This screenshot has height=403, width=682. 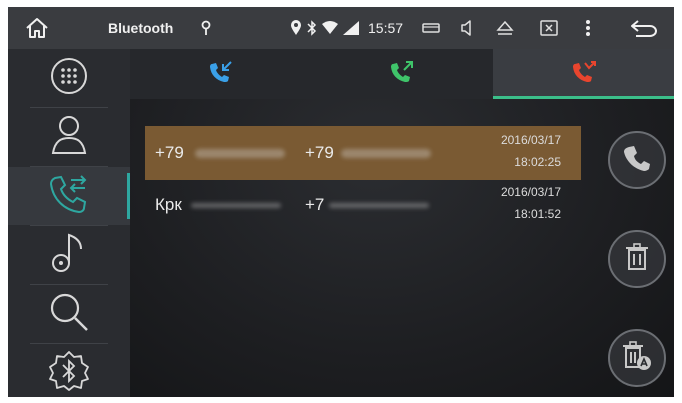 I want to click on delete-all-icon, so click(x=637, y=358).